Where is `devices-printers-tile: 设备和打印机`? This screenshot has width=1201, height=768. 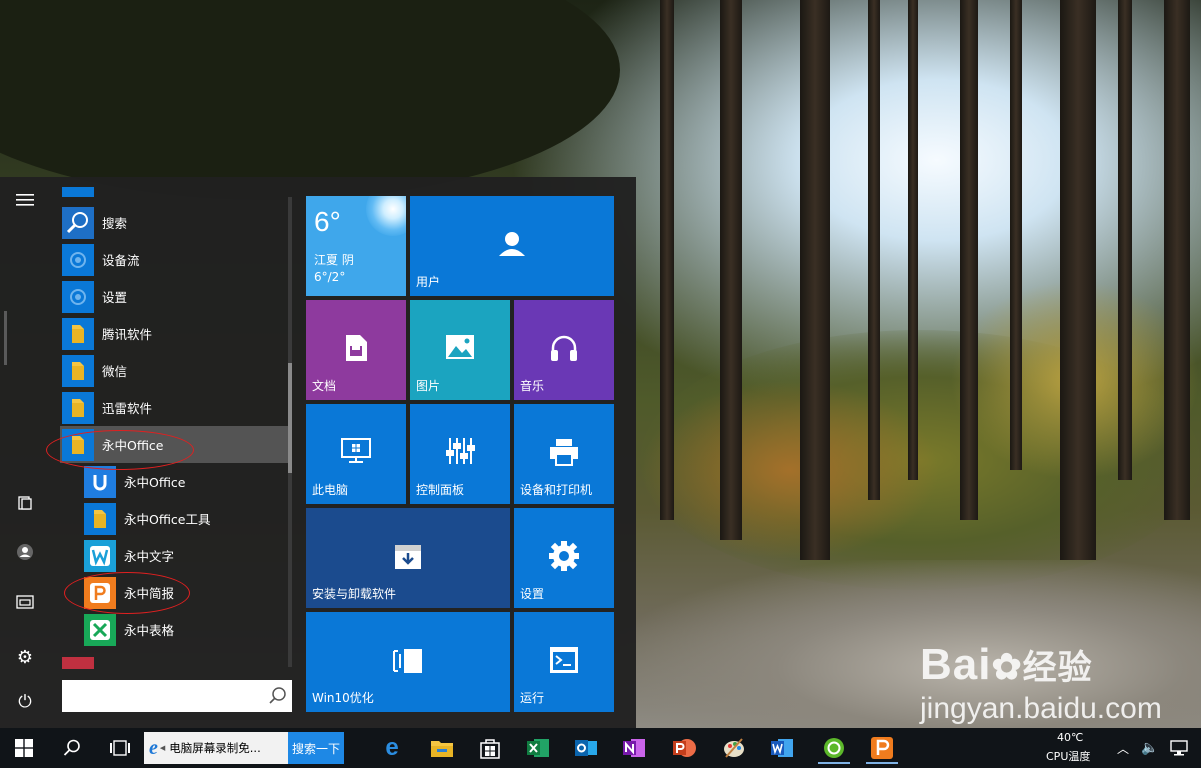 devices-printers-tile: 设备和打印机 is located at coordinates (564, 454).